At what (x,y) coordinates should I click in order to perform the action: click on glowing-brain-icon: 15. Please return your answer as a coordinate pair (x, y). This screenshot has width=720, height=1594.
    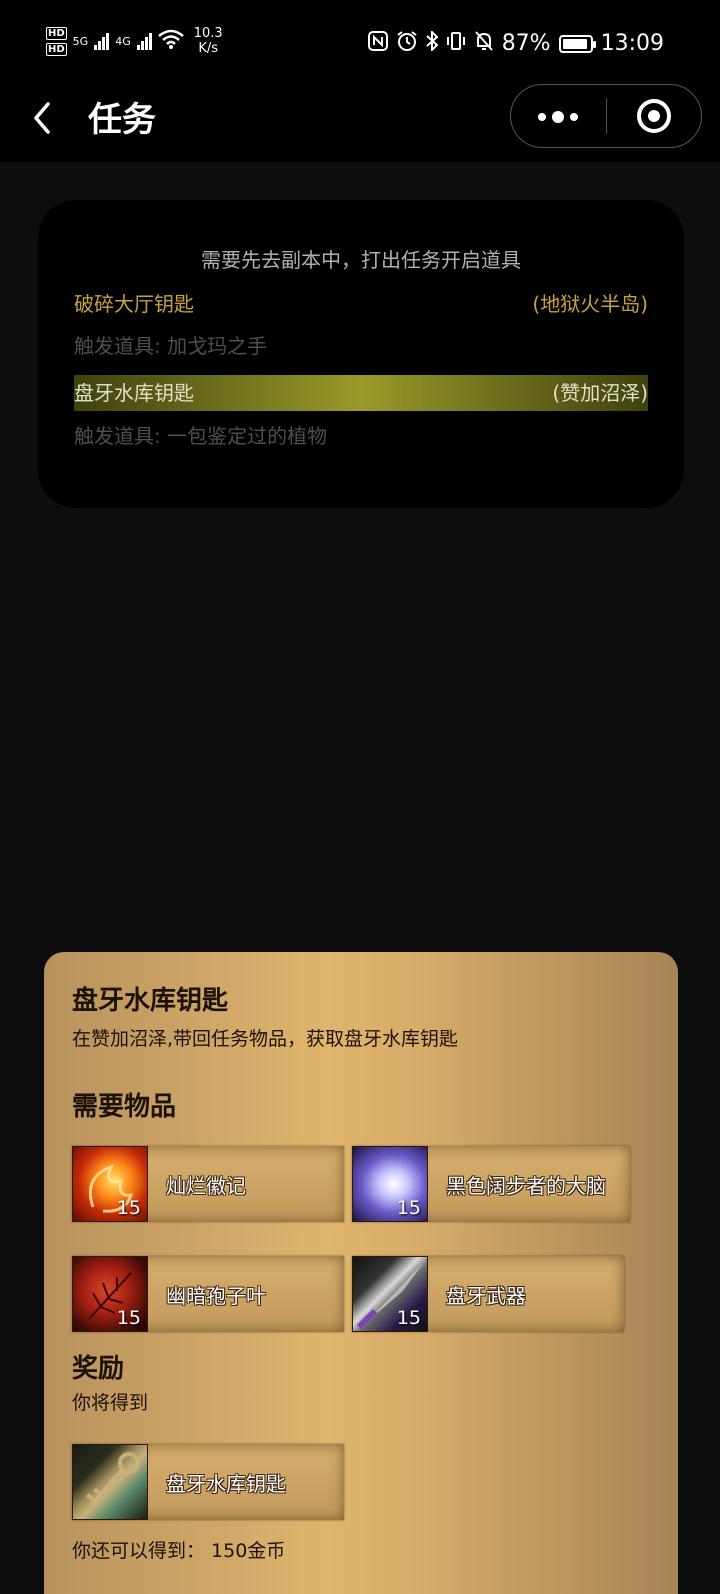
    Looking at the image, I should click on (390, 1184).